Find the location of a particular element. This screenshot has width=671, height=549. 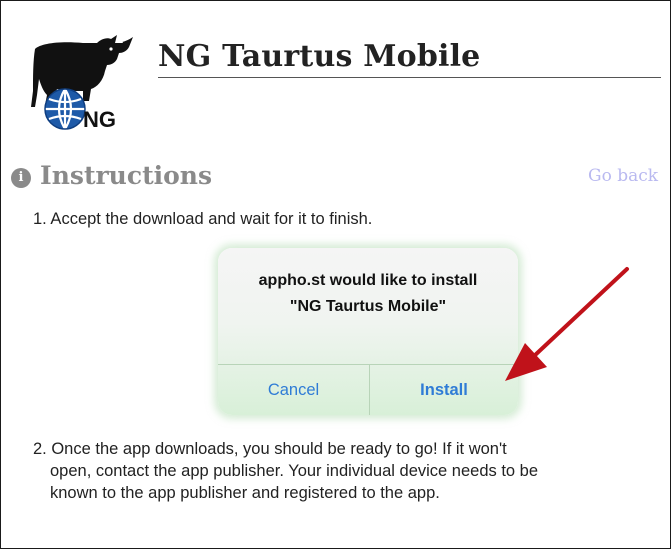

cancel-button: Cancel is located at coordinates (293, 390).